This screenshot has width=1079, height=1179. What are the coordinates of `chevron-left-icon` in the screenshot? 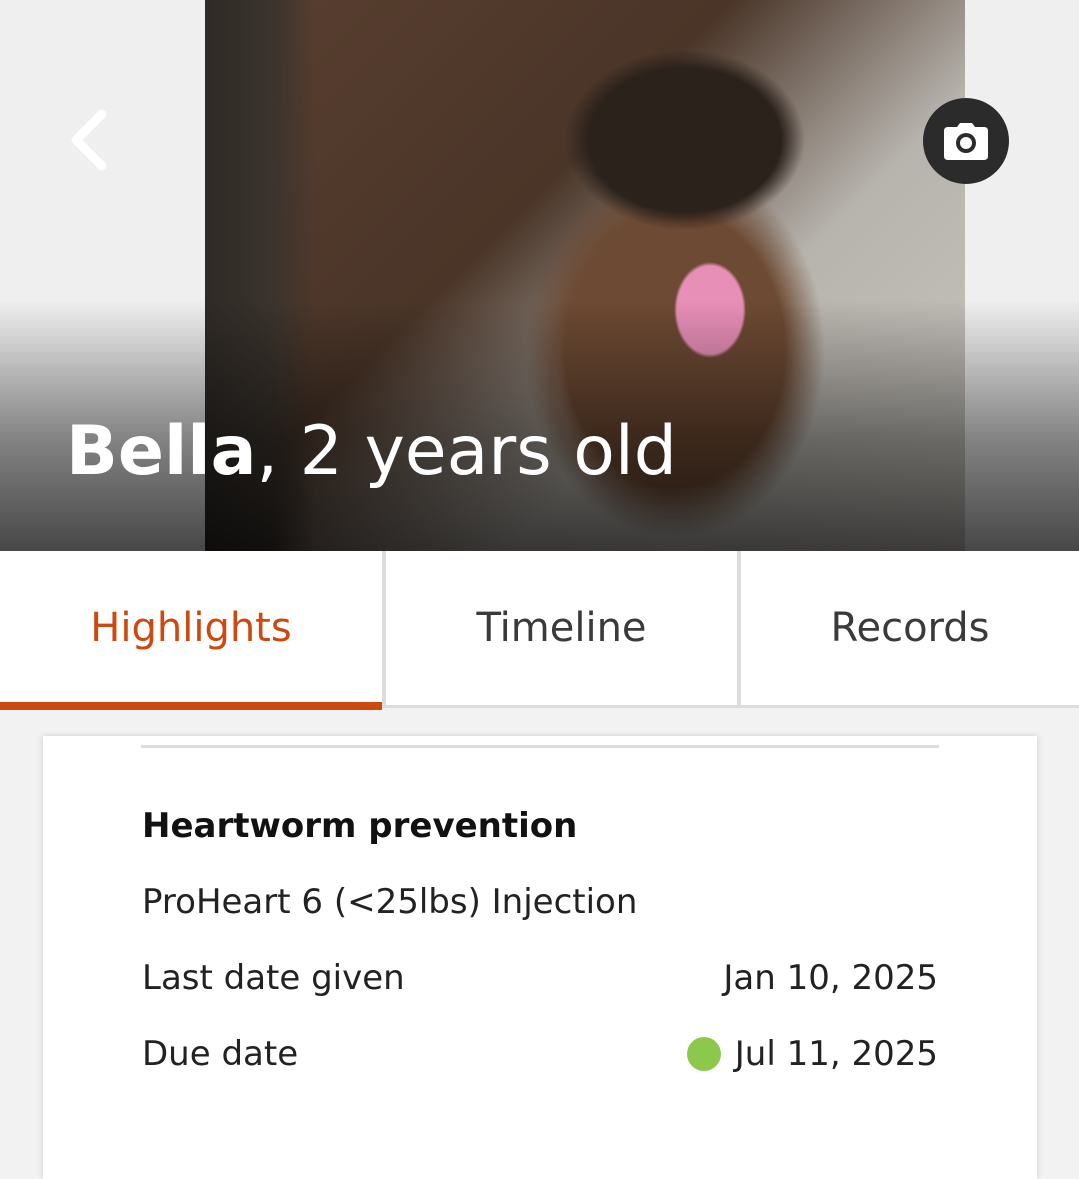 It's located at (89, 140).